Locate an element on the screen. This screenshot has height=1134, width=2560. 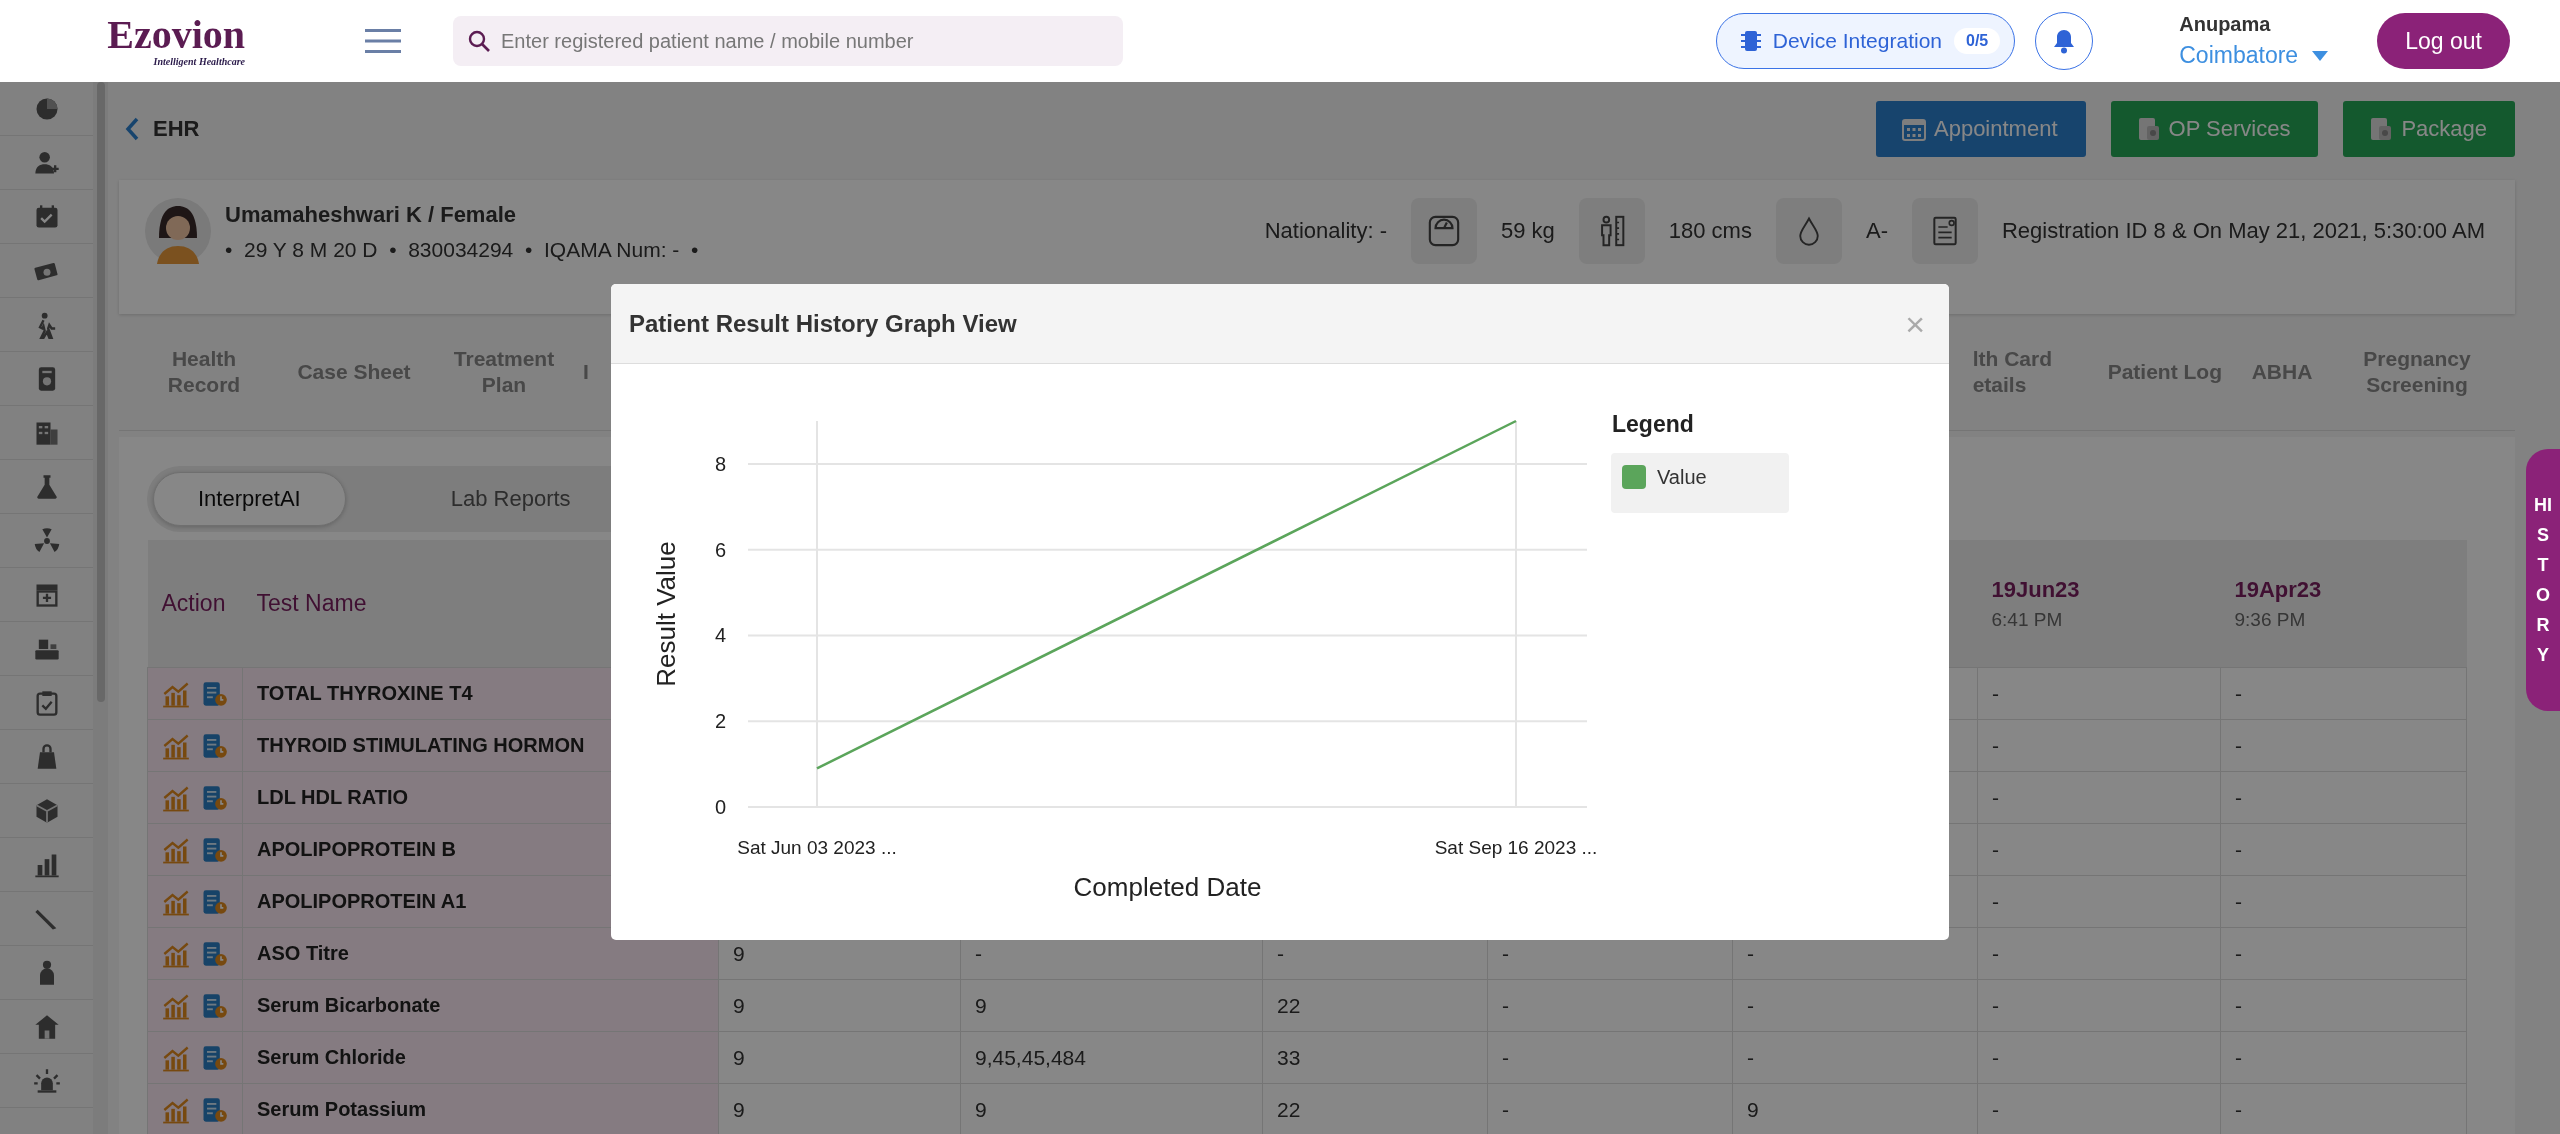
legend-label: Value is located at coordinates (1682, 477).